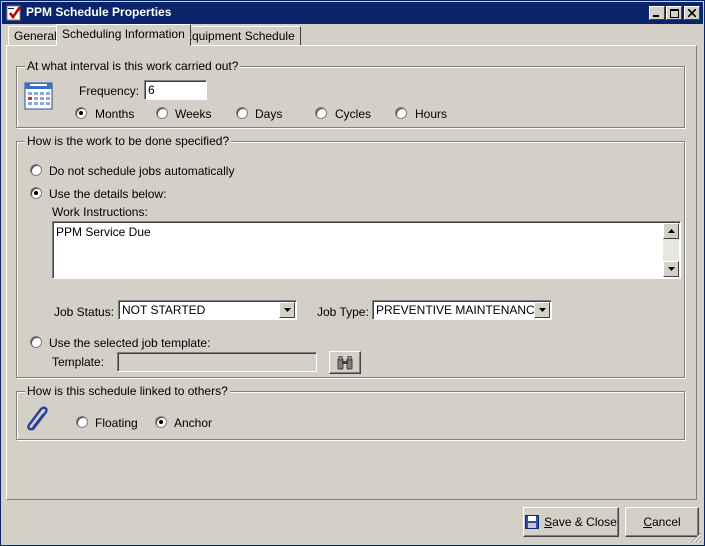 The width and height of the screenshot is (705, 546). I want to click on use-template-label: Use the selected job template:, so click(129, 343).